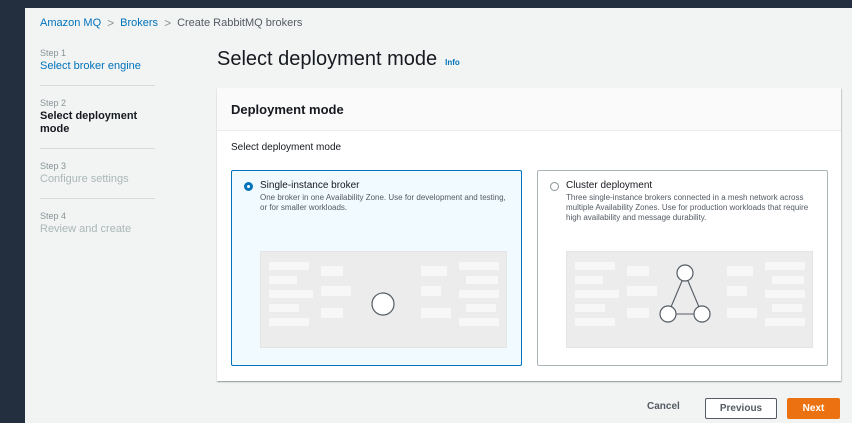  Describe the element at coordinates (741, 408) in the screenshot. I see `previous-button: Previous` at that location.